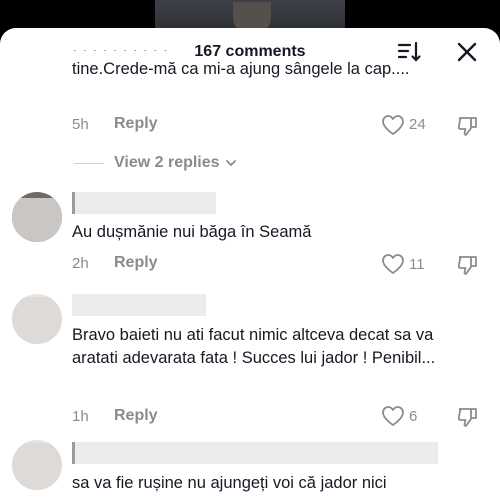 The image size is (500, 500). What do you see at coordinates (80, 416) in the screenshot?
I see `comment-time: 1h` at bounding box center [80, 416].